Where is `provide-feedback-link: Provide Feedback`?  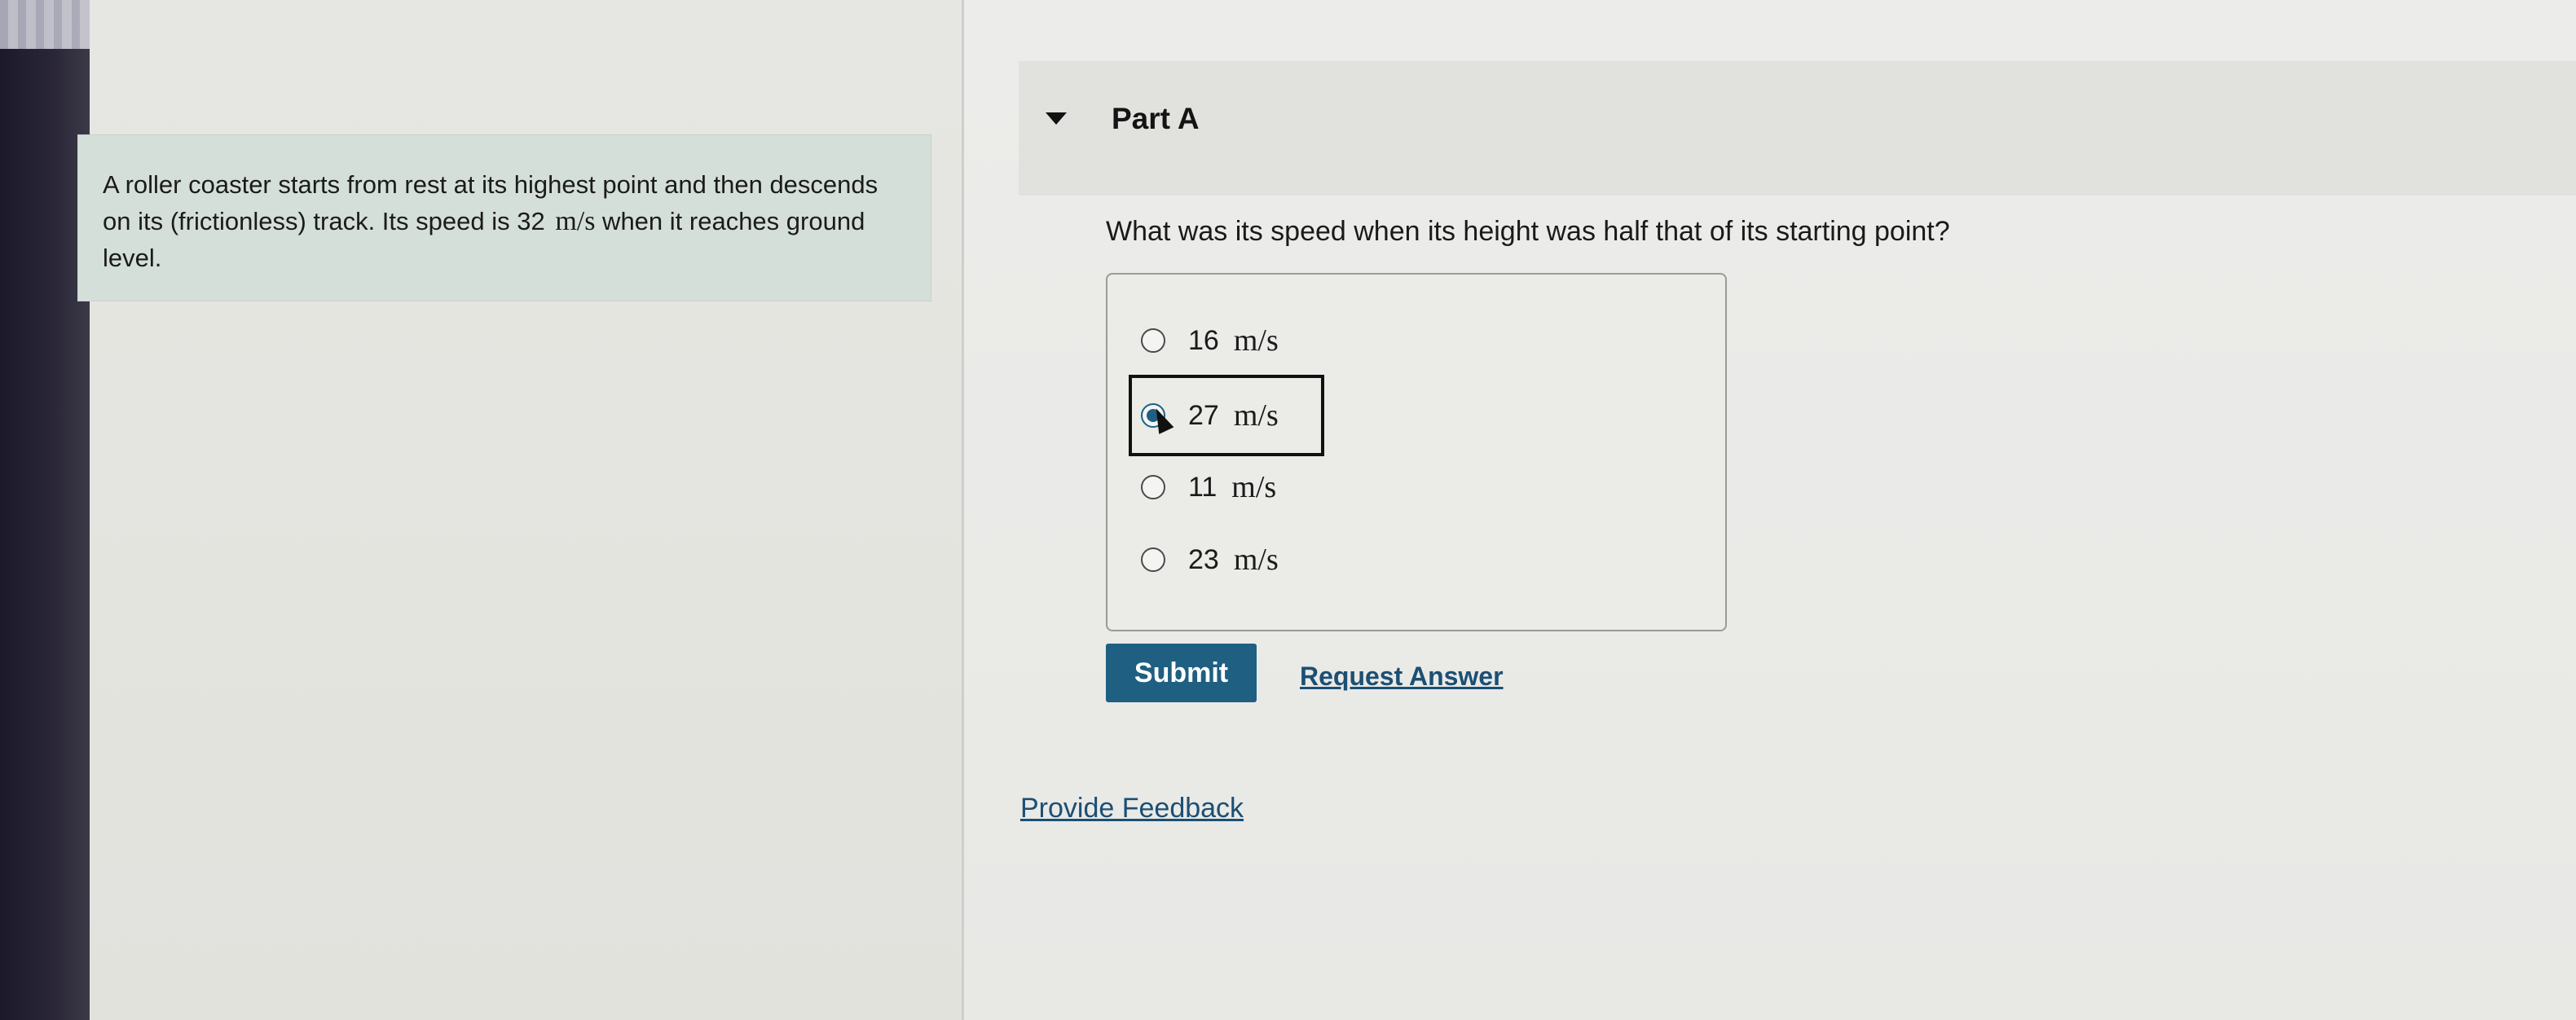 provide-feedback-link: Provide Feedback is located at coordinates (1132, 809).